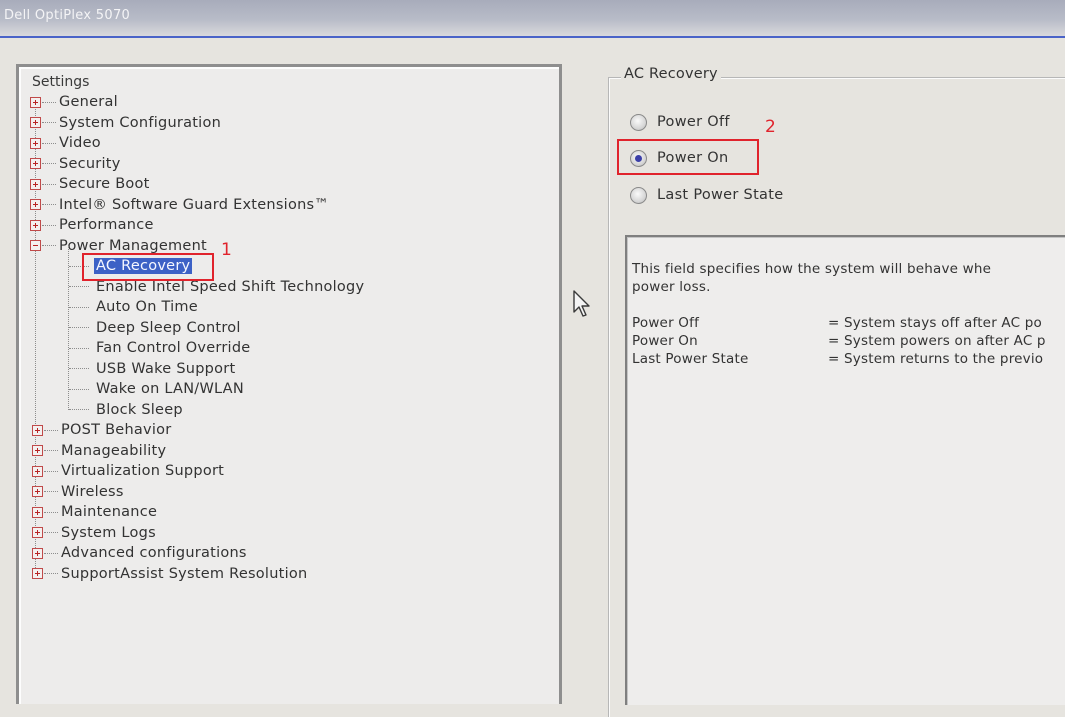  I want to click on tree-category-label: System Logs, so click(108, 532).